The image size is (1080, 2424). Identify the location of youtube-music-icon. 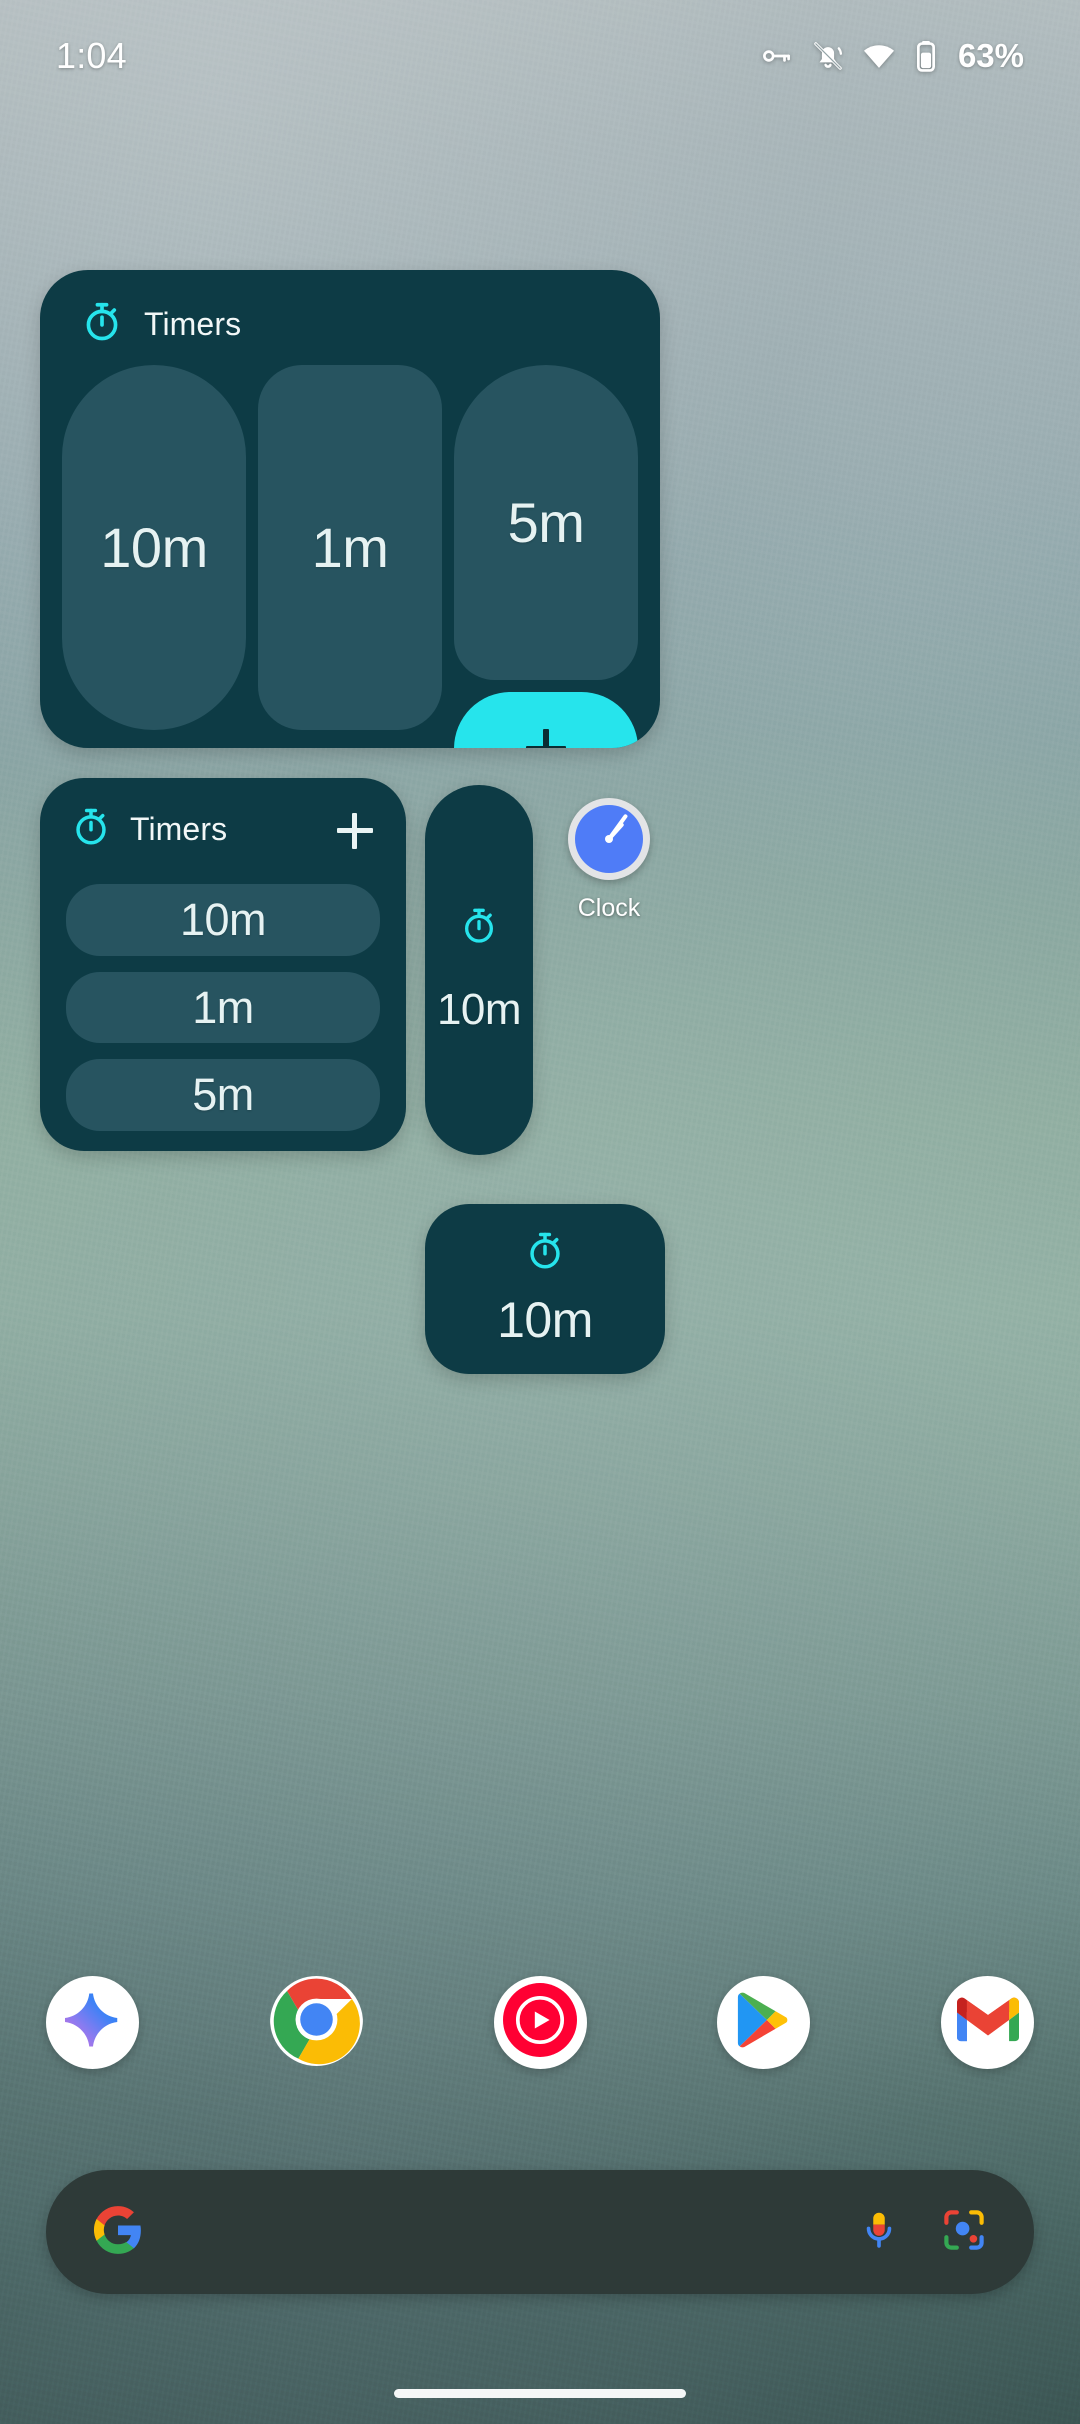
(540, 2022).